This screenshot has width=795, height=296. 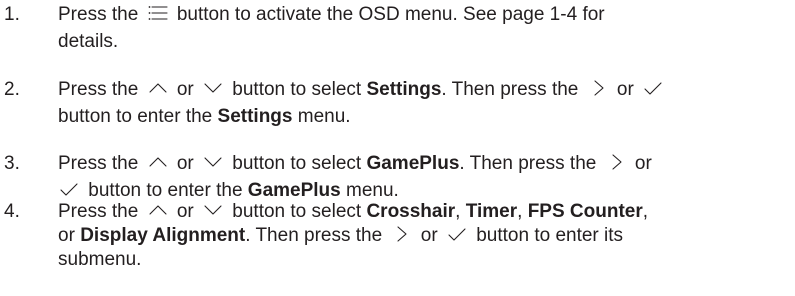 I want to click on step-number: 4., so click(x=12, y=211).